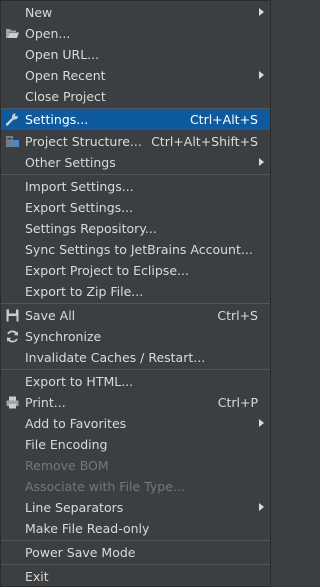 Image resolution: width=320 pixels, height=587 pixels. What do you see at coordinates (135, 336) in the screenshot?
I see `menu-item-synchronize: Synchronize` at bounding box center [135, 336].